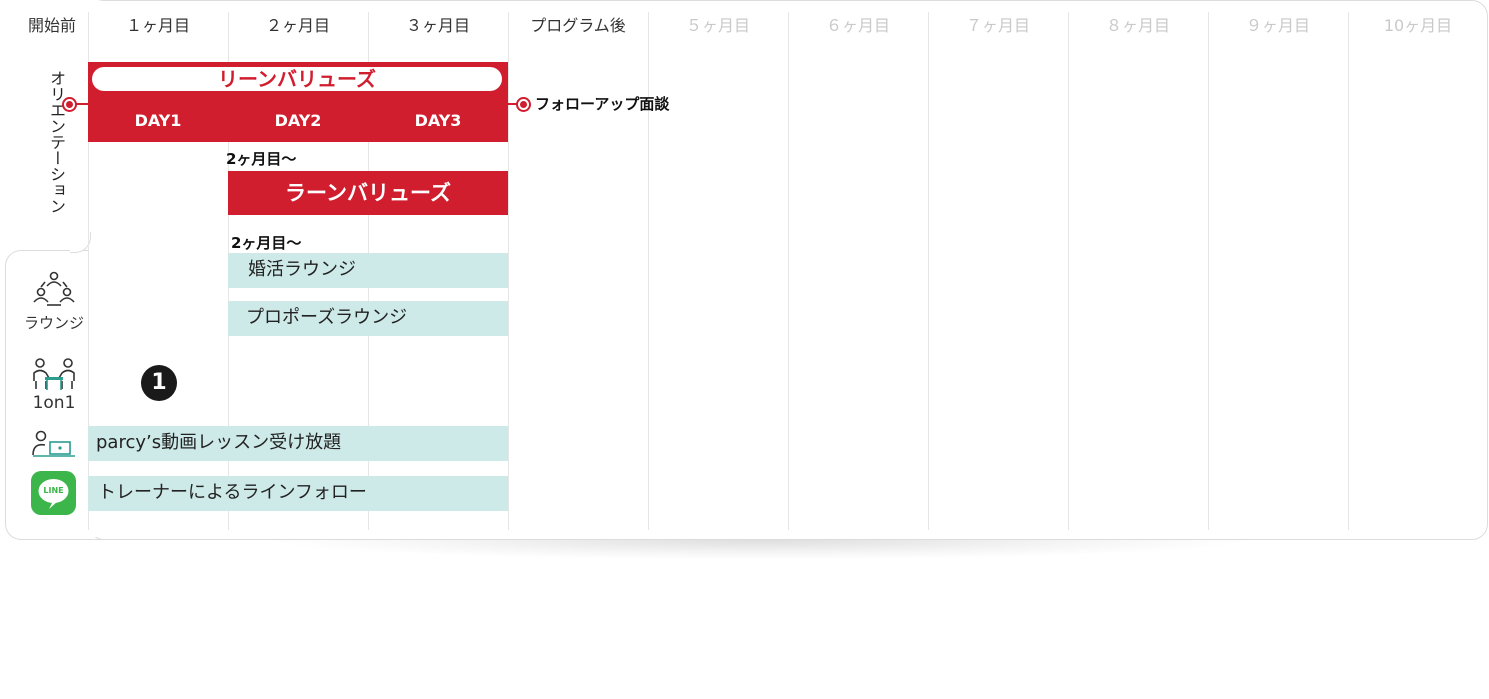 The image size is (1489, 699). I want to click on followup-label: フォローアップ面談, so click(602, 104).